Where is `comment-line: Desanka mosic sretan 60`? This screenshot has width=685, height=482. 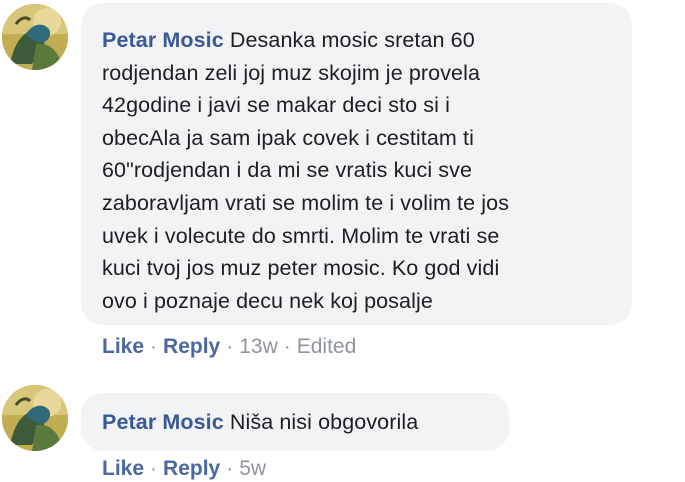 comment-line: Desanka mosic sretan 60 is located at coordinates (352, 40).